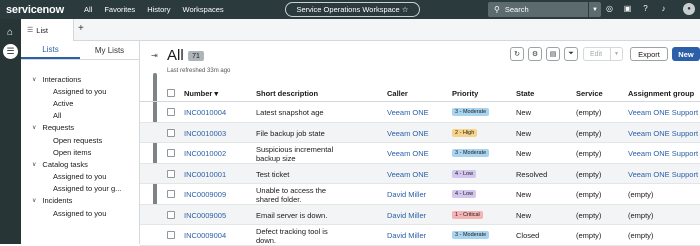 The height and width of the screenshot is (246, 700). I want to click on tree-item: Open requests, so click(76, 140).